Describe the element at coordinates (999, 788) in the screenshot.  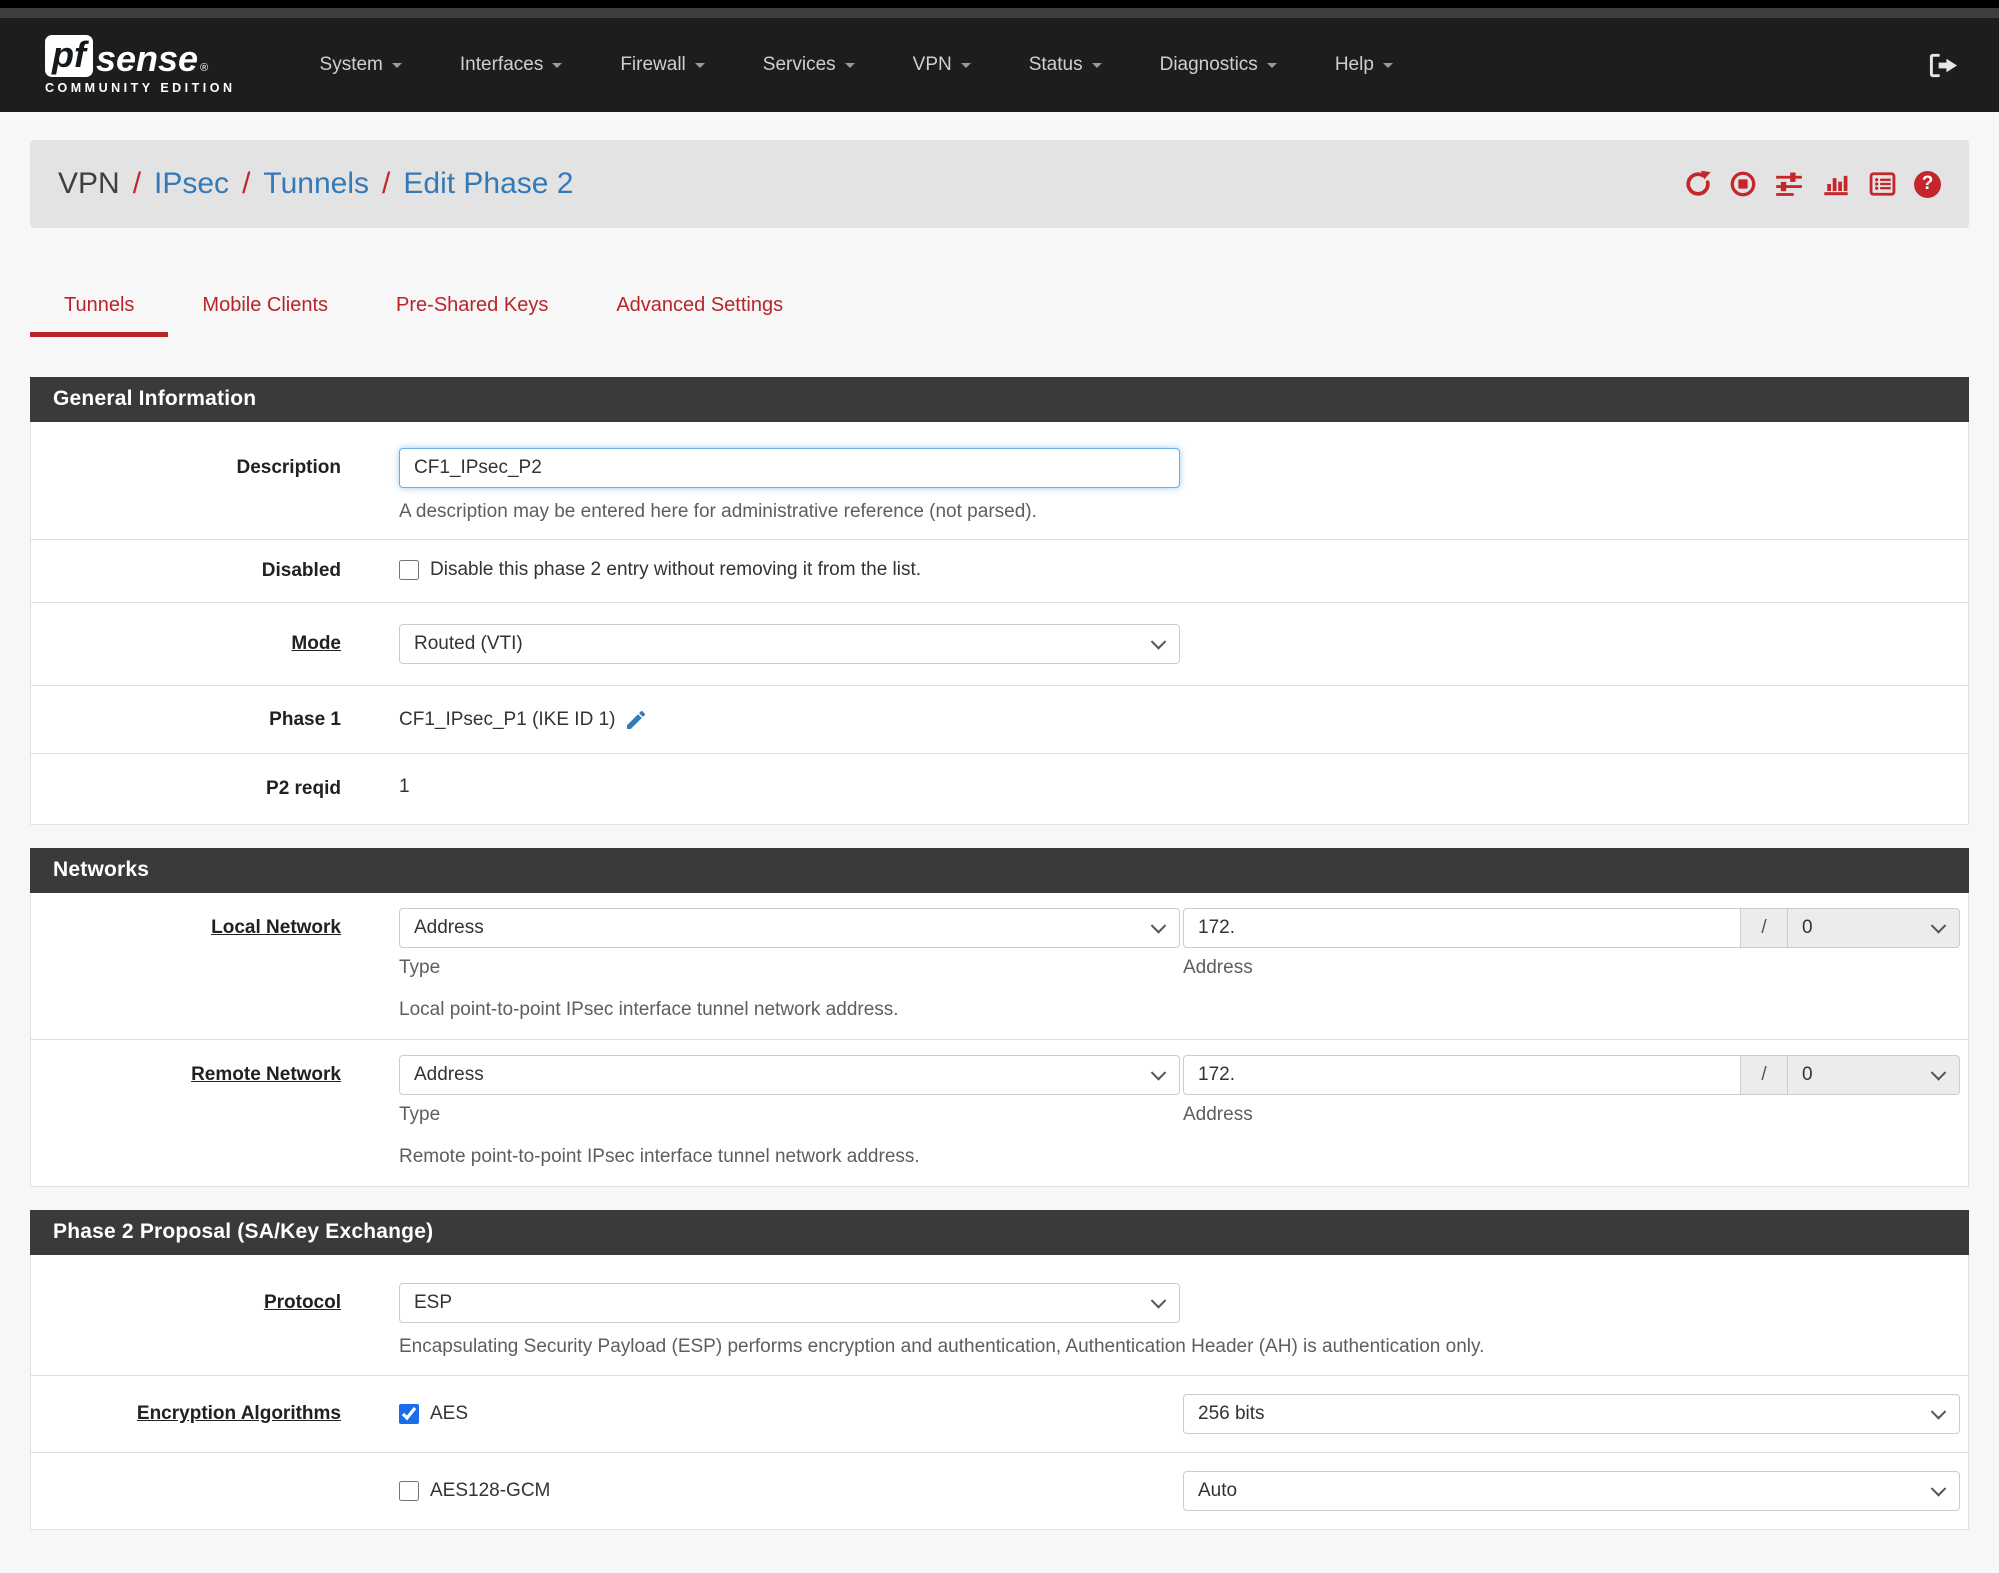
I see `row-p2-reqid: P2 reqid 1` at that location.